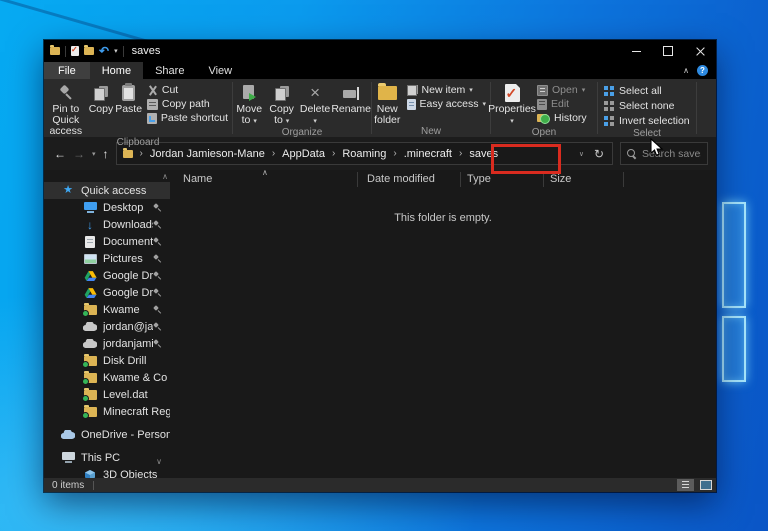  Describe the element at coordinates (107, 224) in the screenshot. I see `sidebar-item-downloads: ↓ Downloads` at that location.